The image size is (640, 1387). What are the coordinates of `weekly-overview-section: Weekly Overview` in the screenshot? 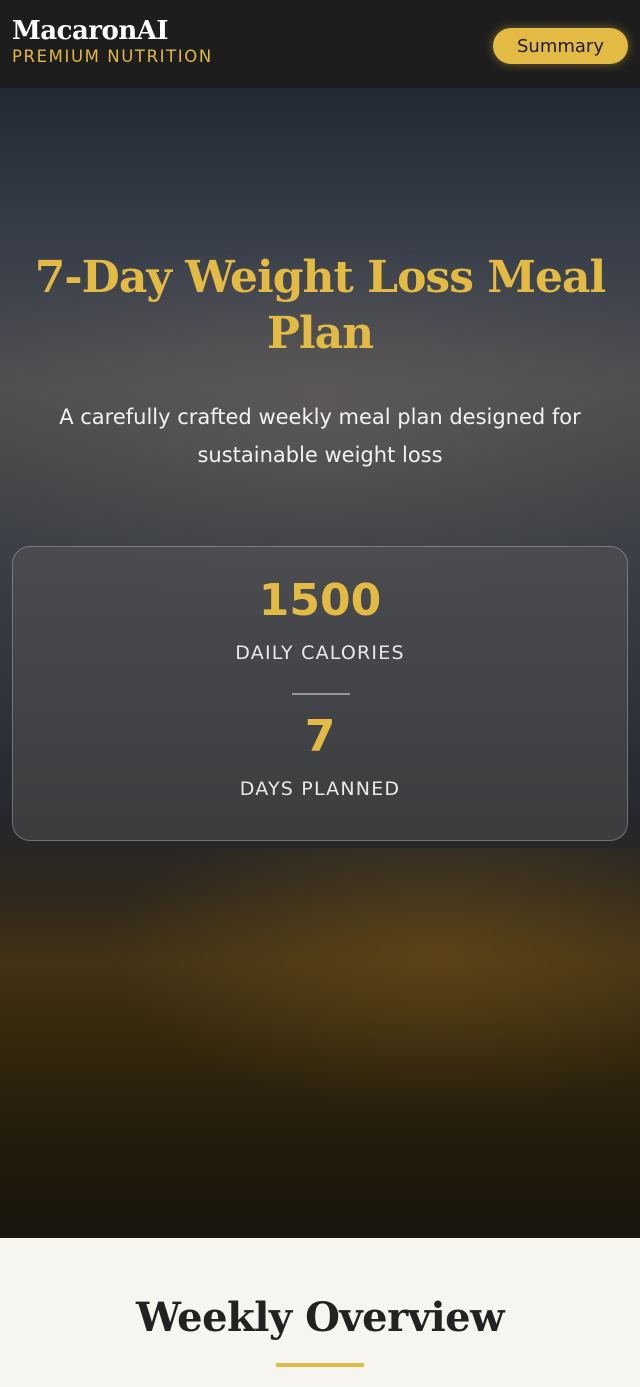 It's located at (320, 1312).